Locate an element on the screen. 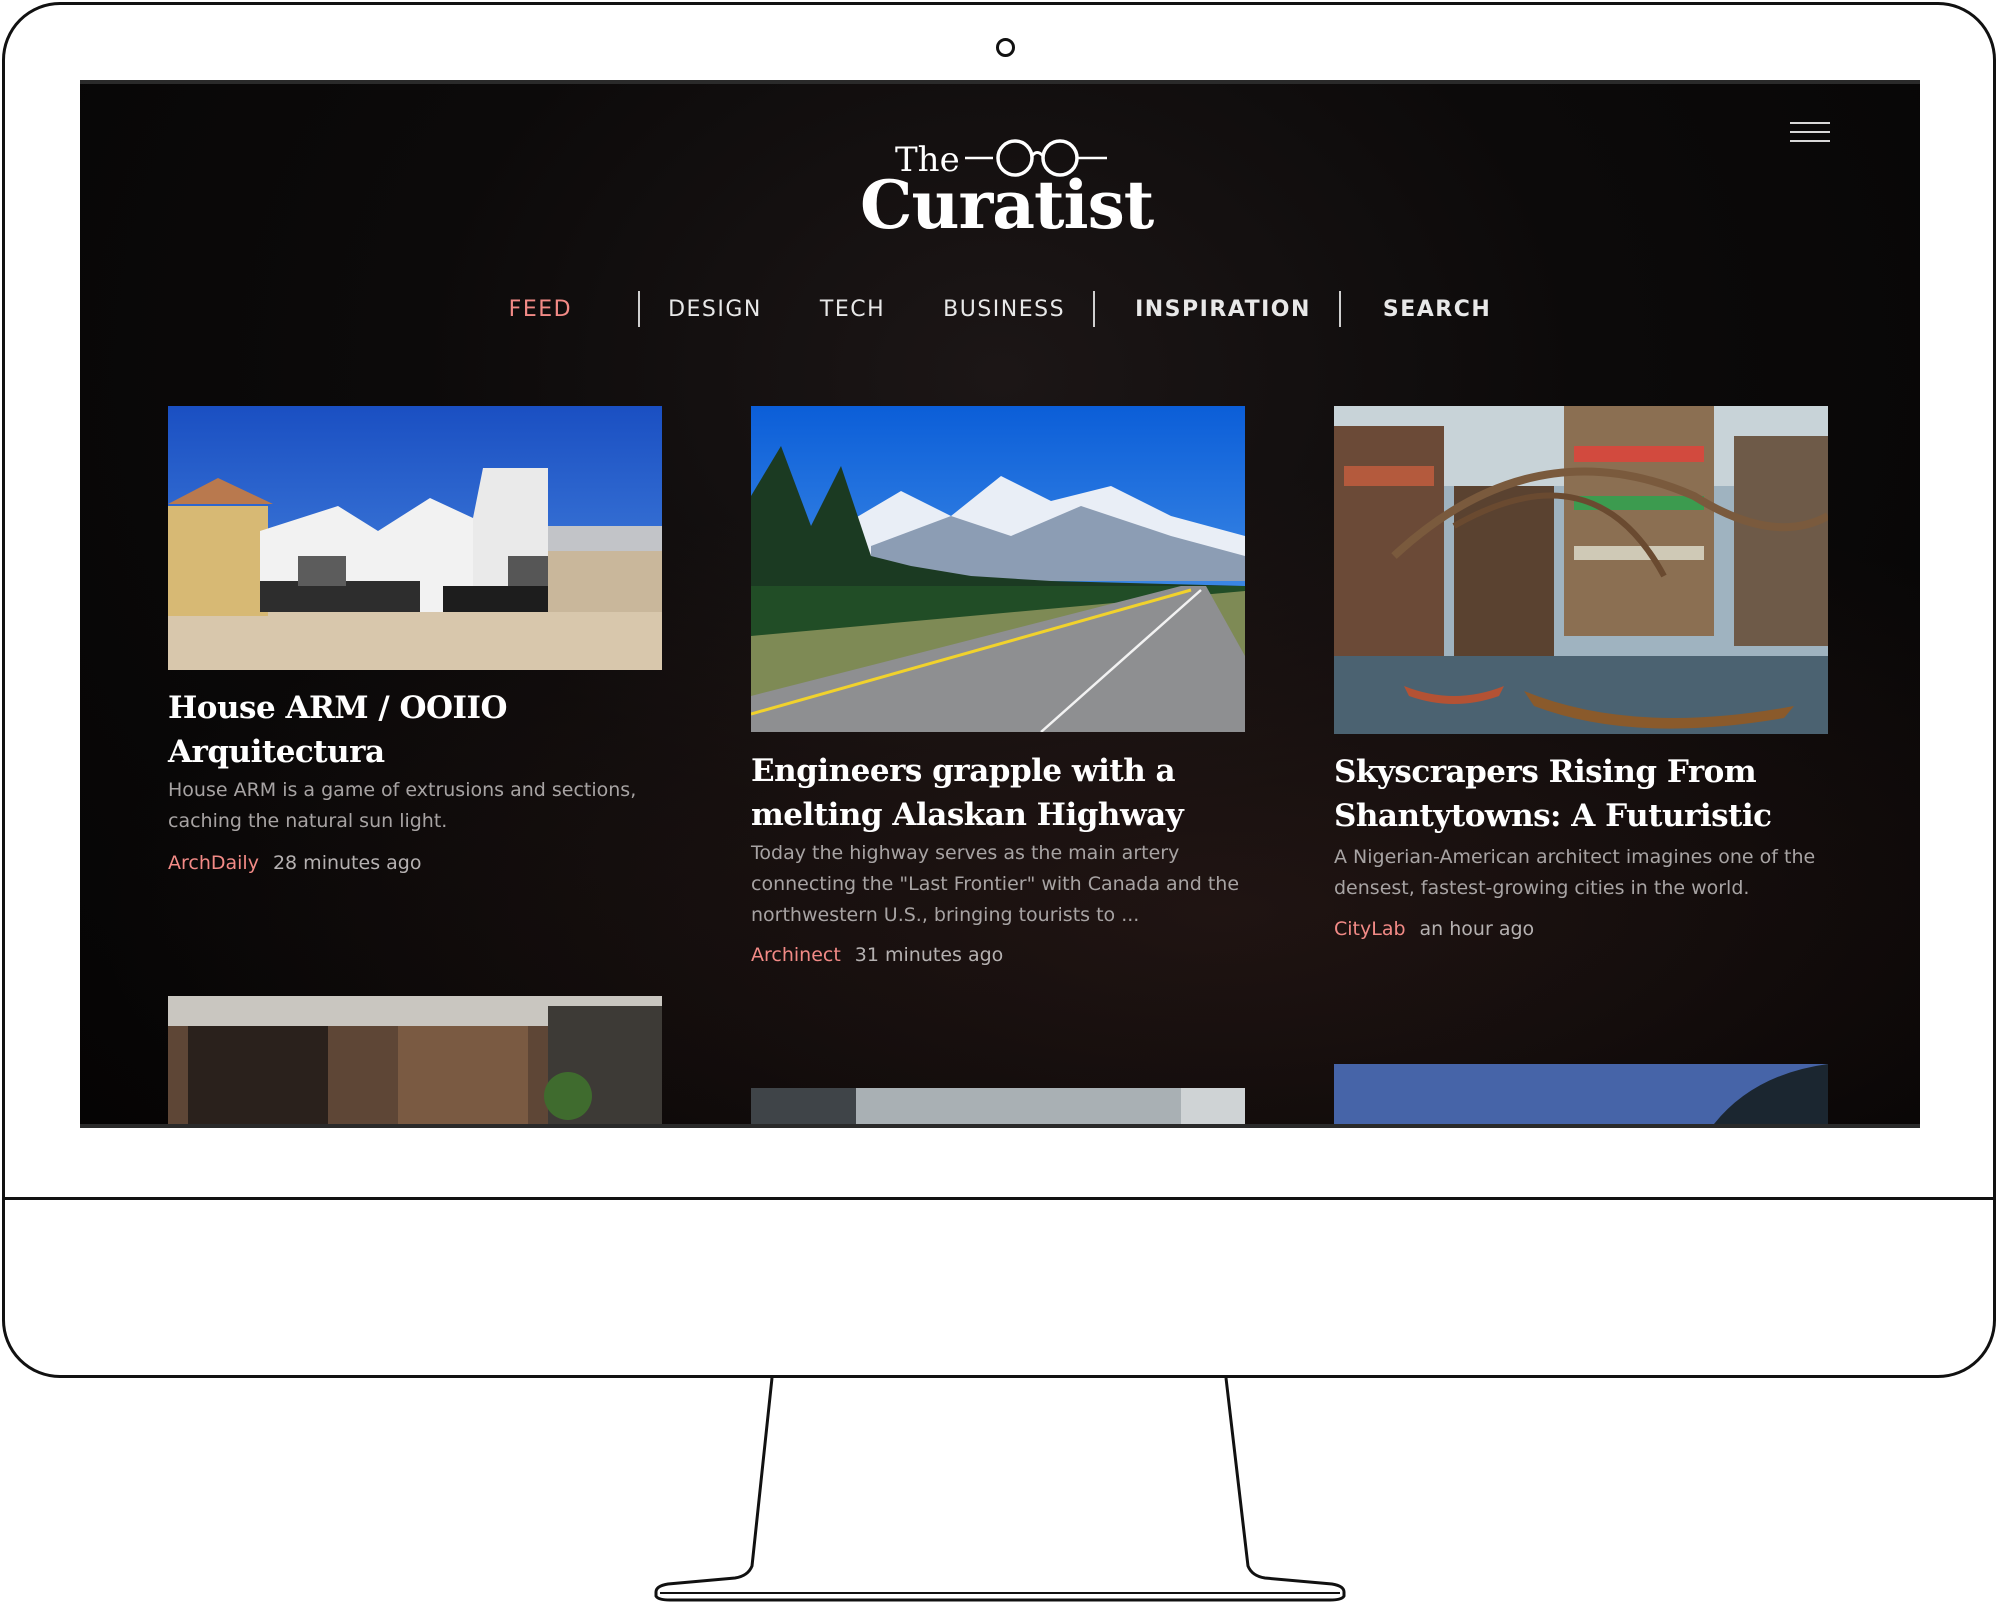 The image size is (2000, 1605). glasses-icon is located at coordinates (1036, 158).